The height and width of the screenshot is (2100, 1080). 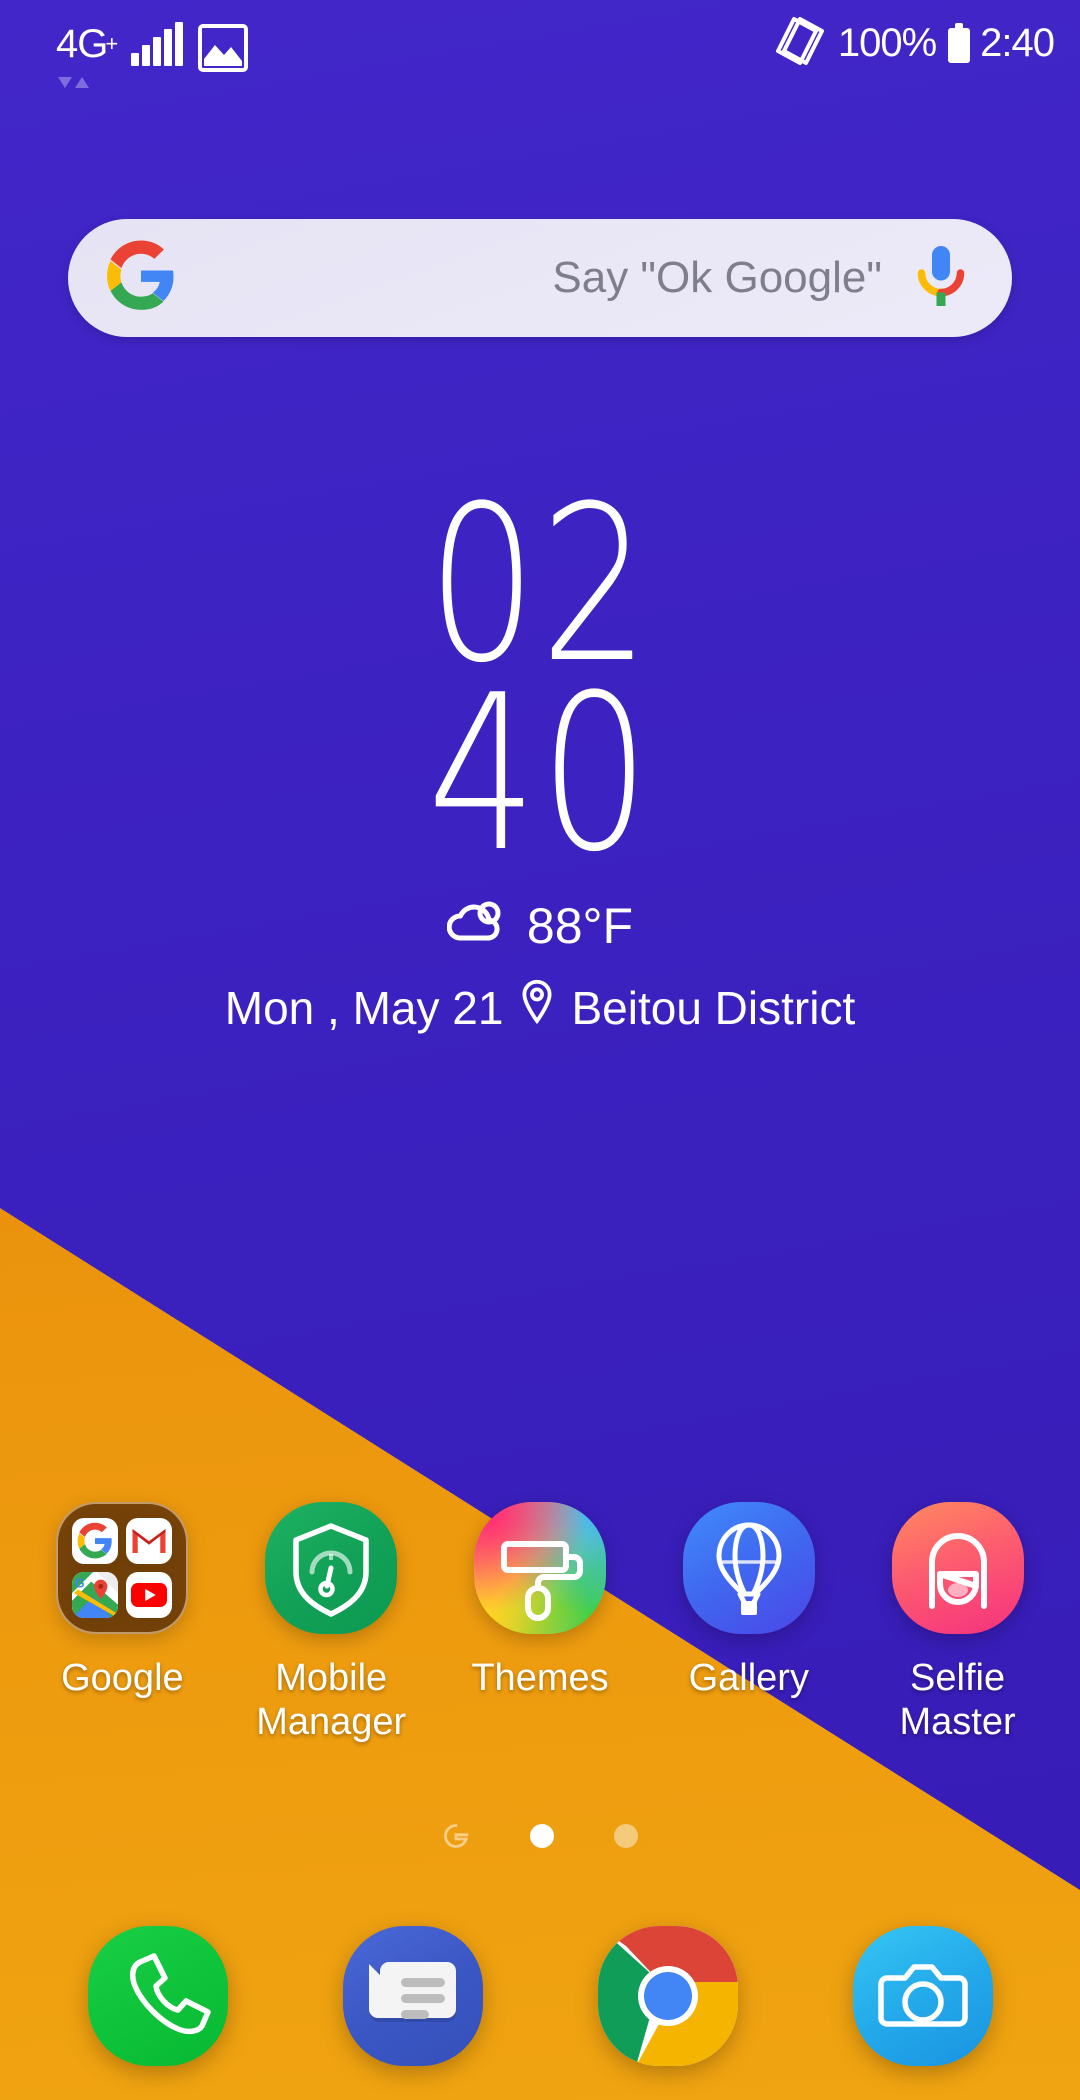 What do you see at coordinates (540, 1996) in the screenshot?
I see `dock` at bounding box center [540, 1996].